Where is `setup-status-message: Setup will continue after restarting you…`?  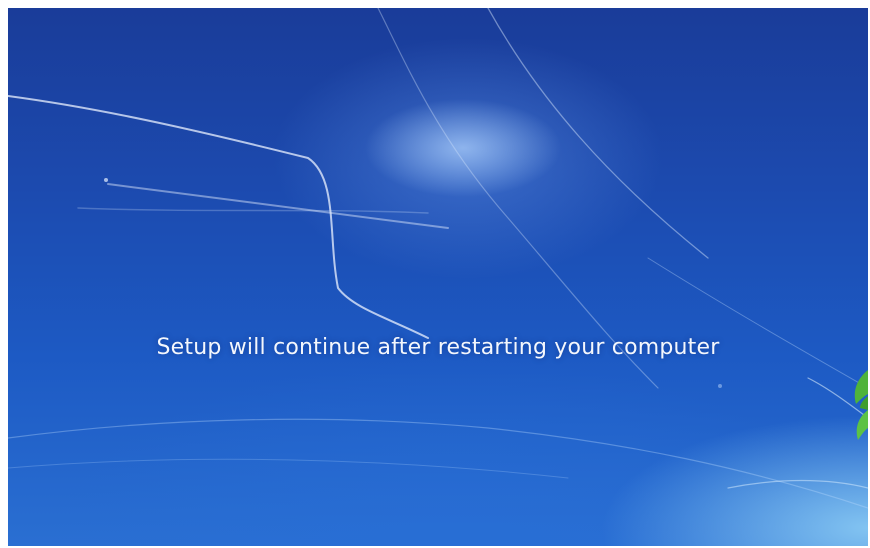 setup-status-message: Setup will continue after restarting you… is located at coordinates (438, 347).